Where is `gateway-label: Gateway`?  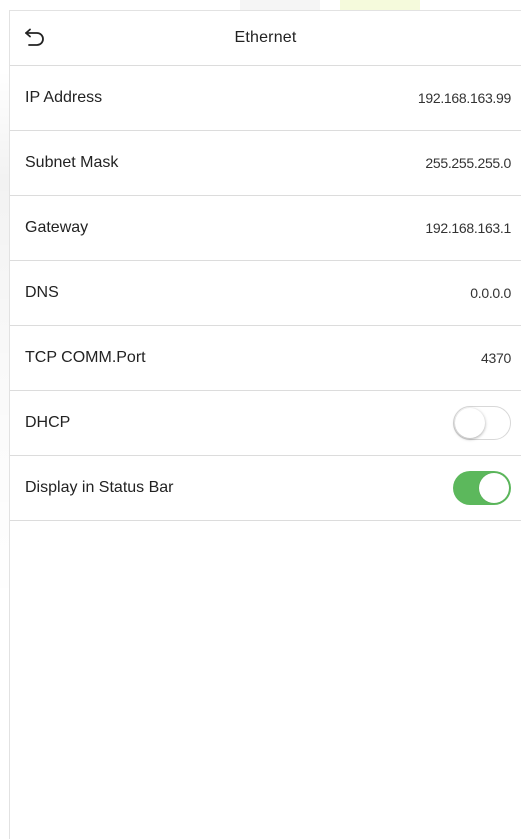 gateway-label: Gateway is located at coordinates (57, 227).